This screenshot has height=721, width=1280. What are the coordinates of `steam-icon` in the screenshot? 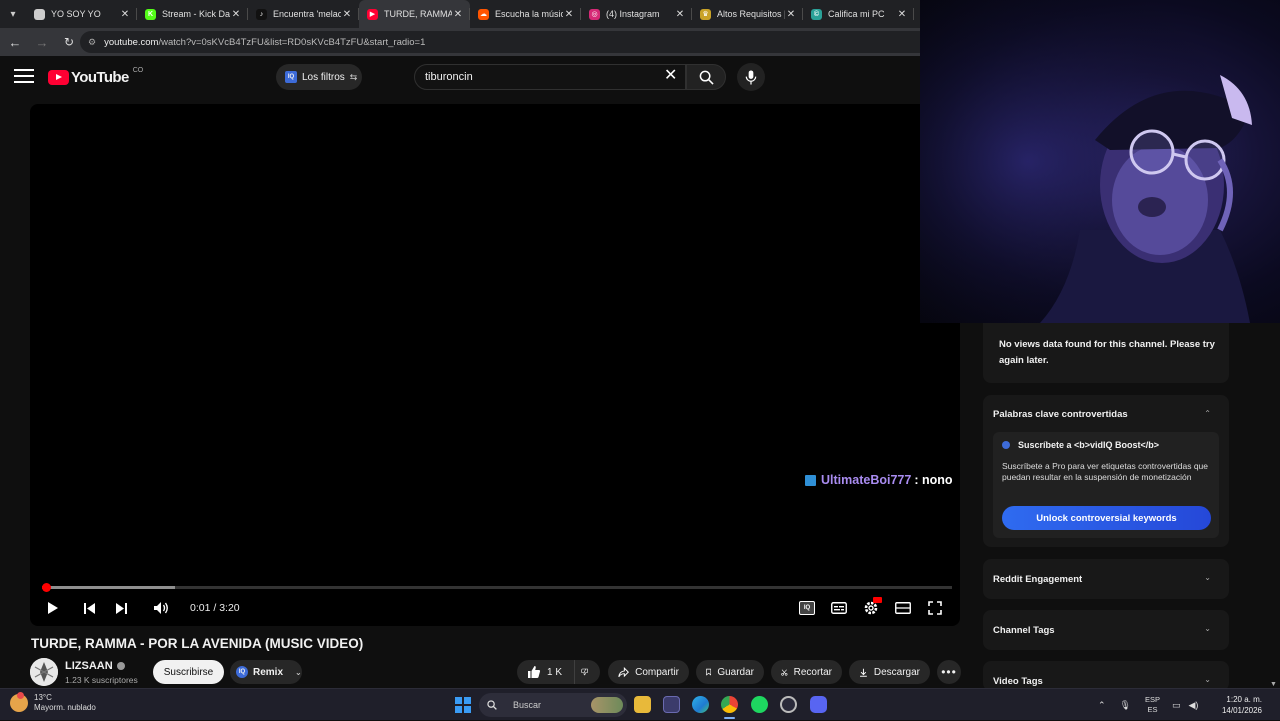 It's located at (788, 704).